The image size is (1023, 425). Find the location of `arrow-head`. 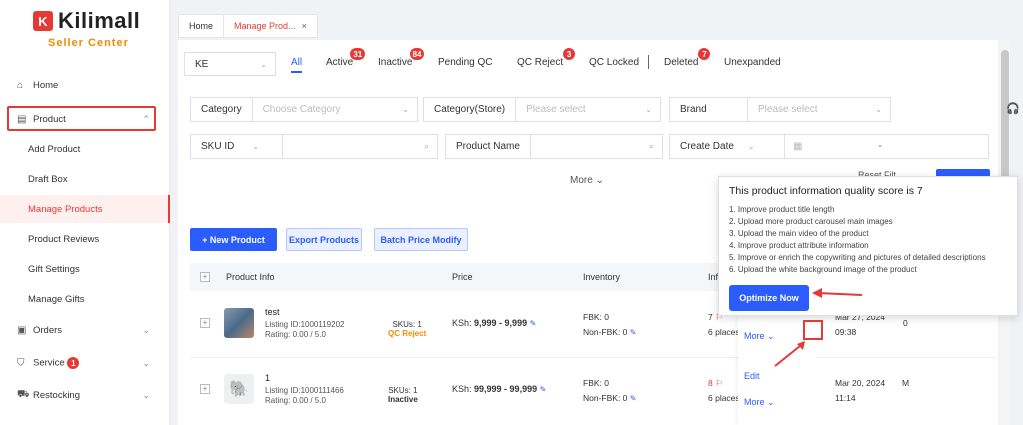

arrow-head is located at coordinates (817, 293).